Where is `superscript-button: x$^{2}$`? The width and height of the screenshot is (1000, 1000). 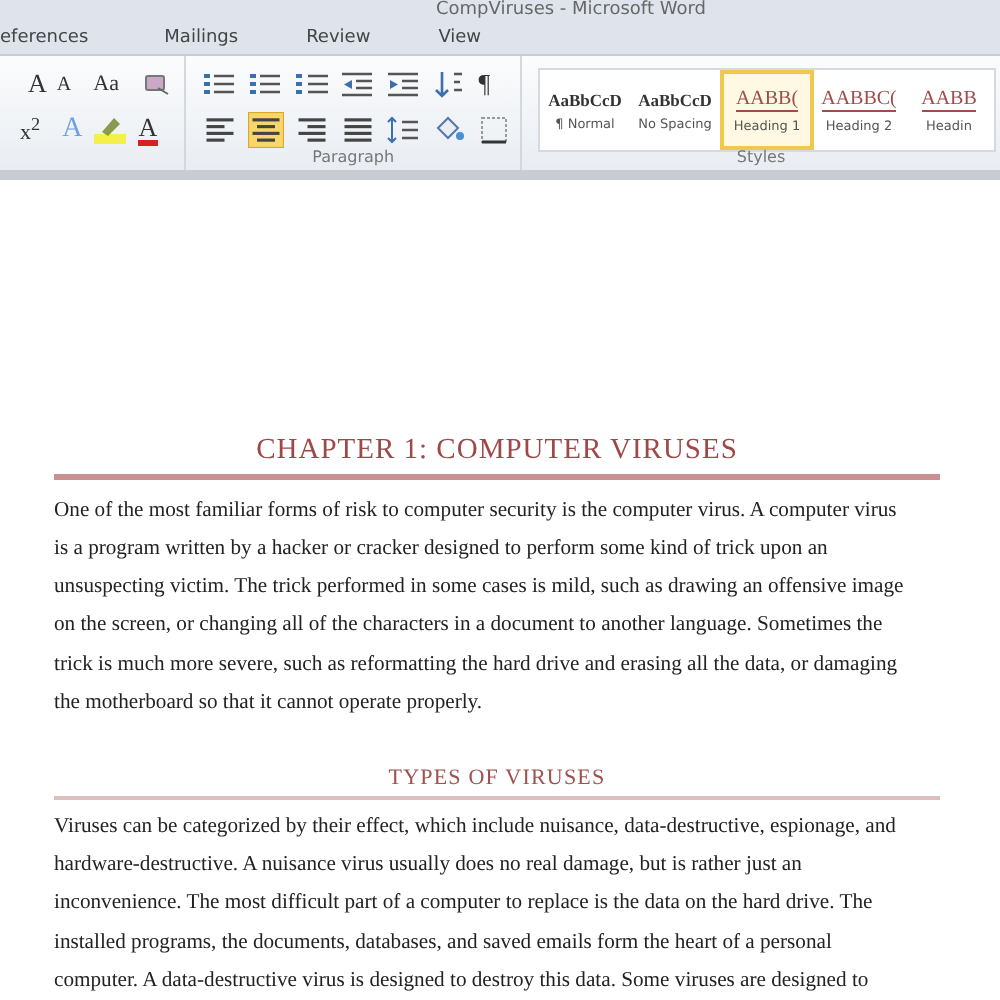 superscript-button: x$^{2}$ is located at coordinates (30, 130).